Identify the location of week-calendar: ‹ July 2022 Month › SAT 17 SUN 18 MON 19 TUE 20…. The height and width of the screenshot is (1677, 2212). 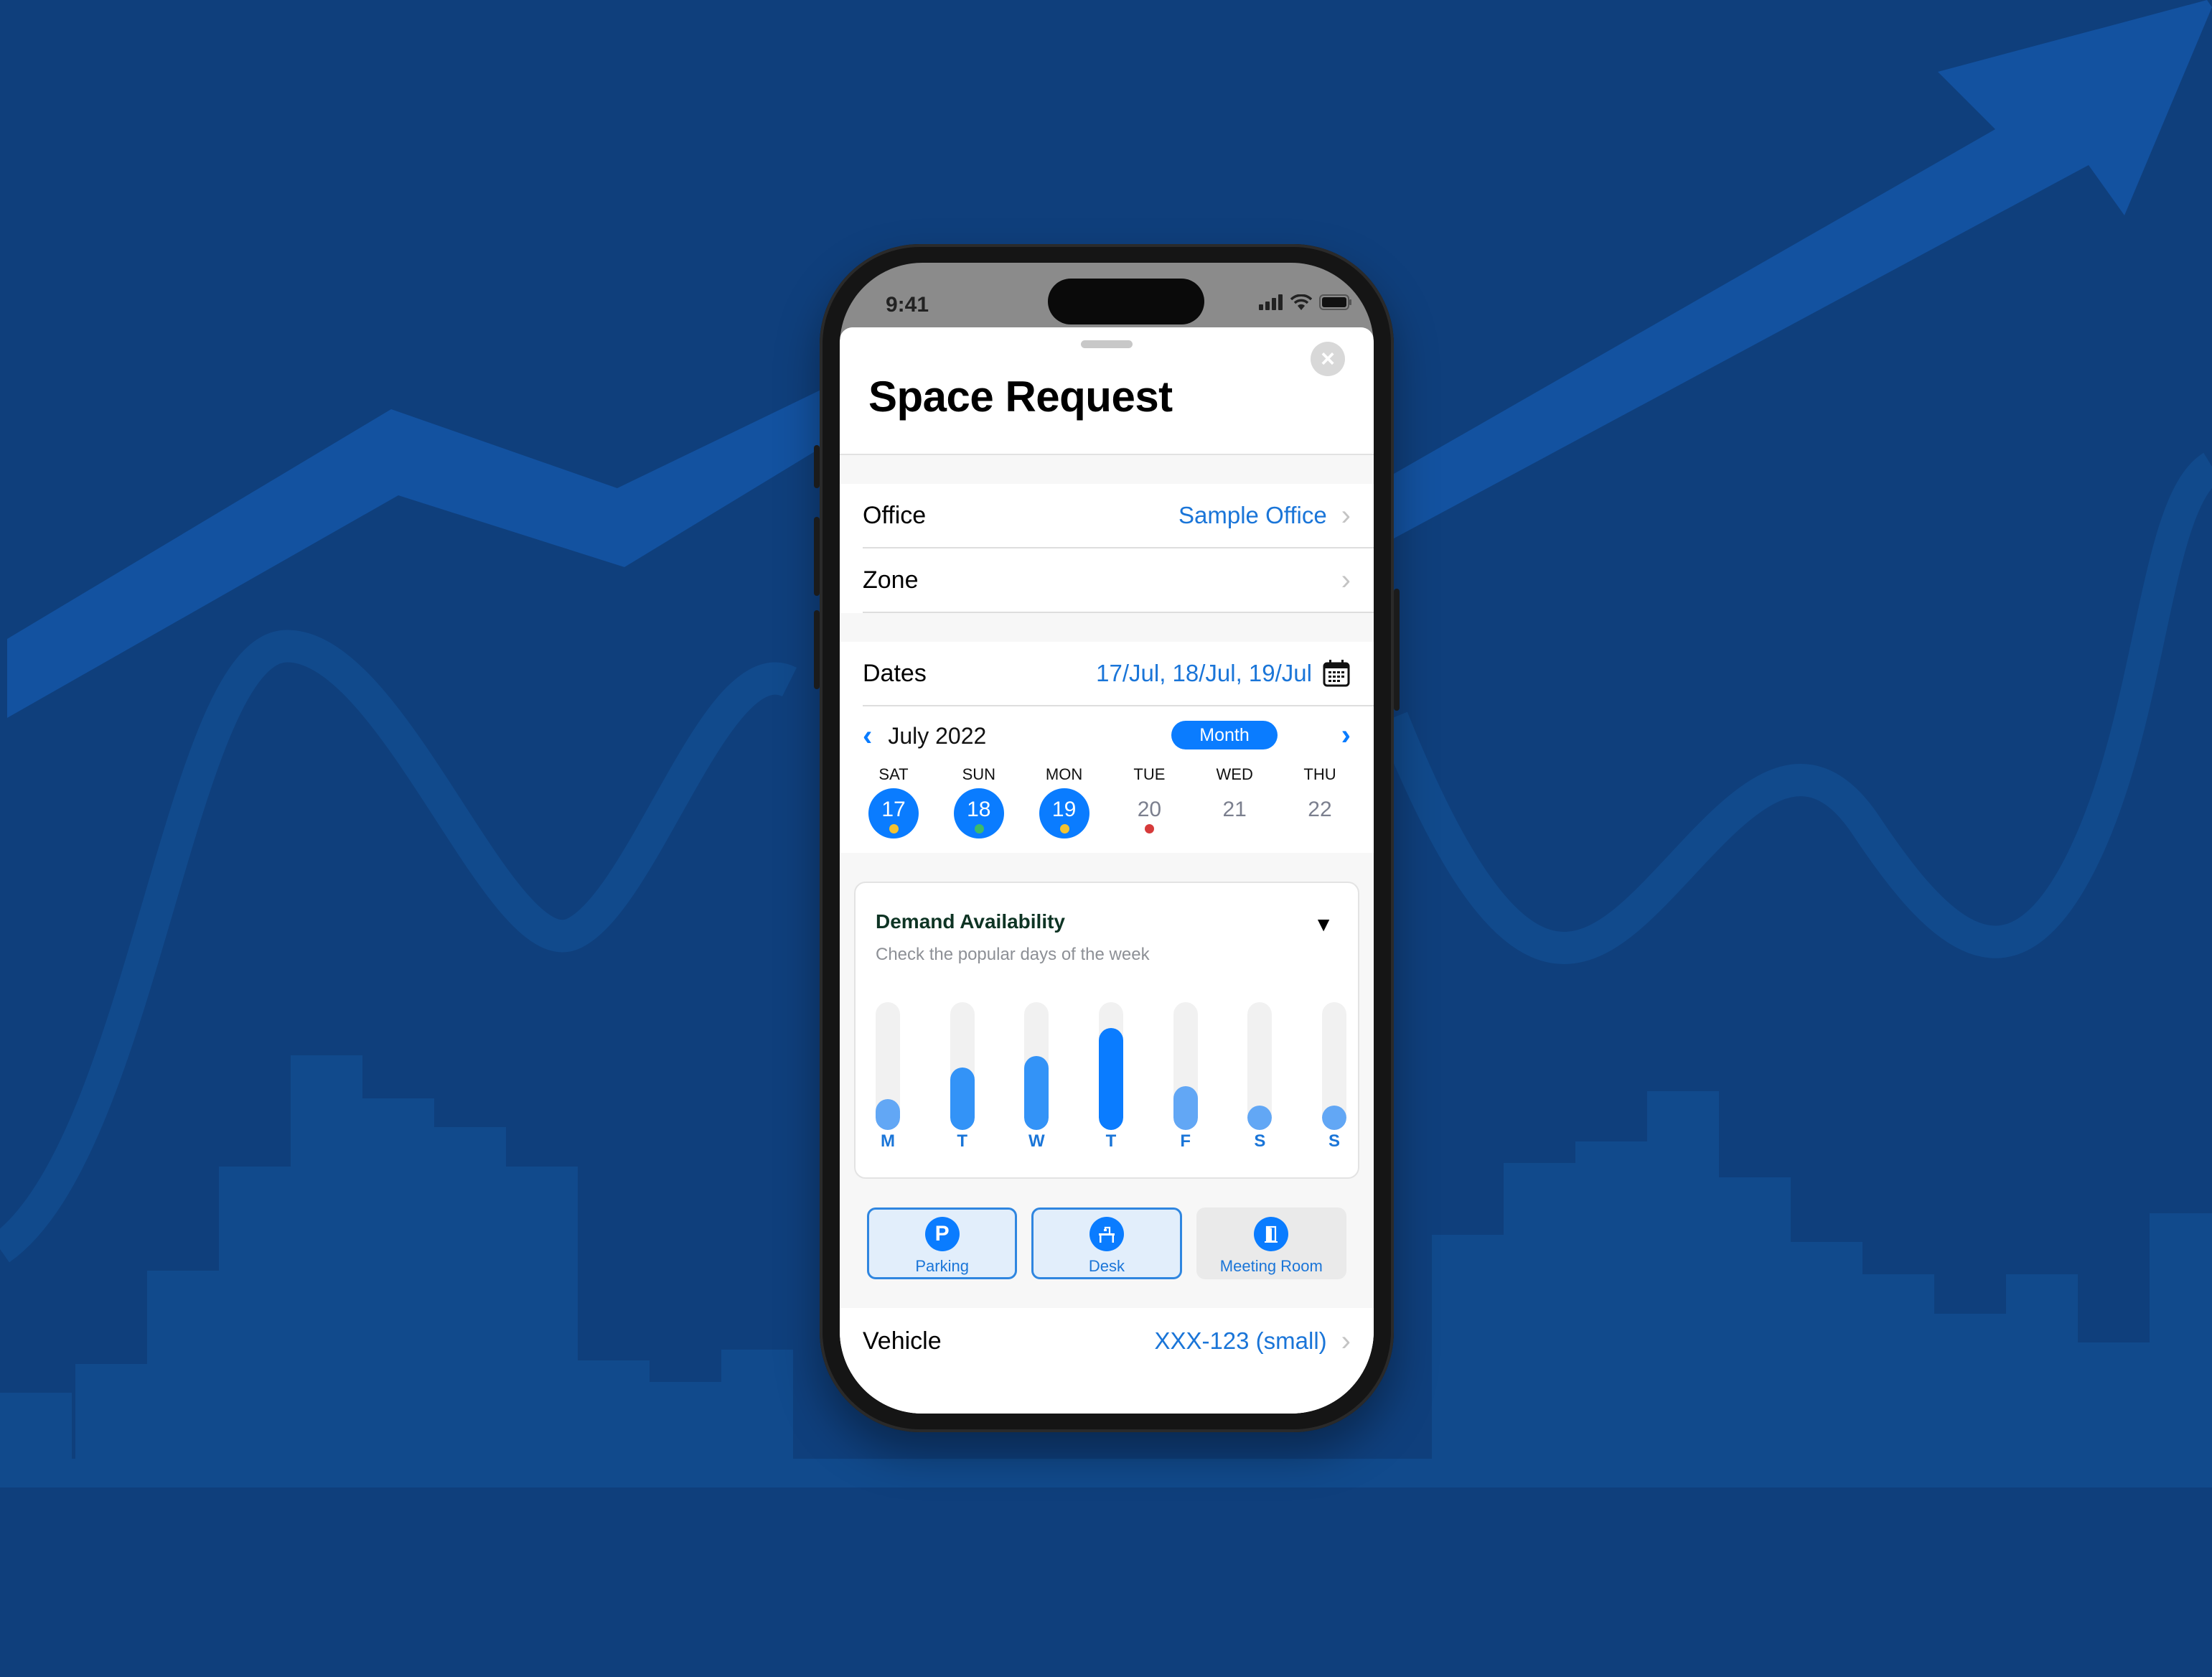
(1107, 779).